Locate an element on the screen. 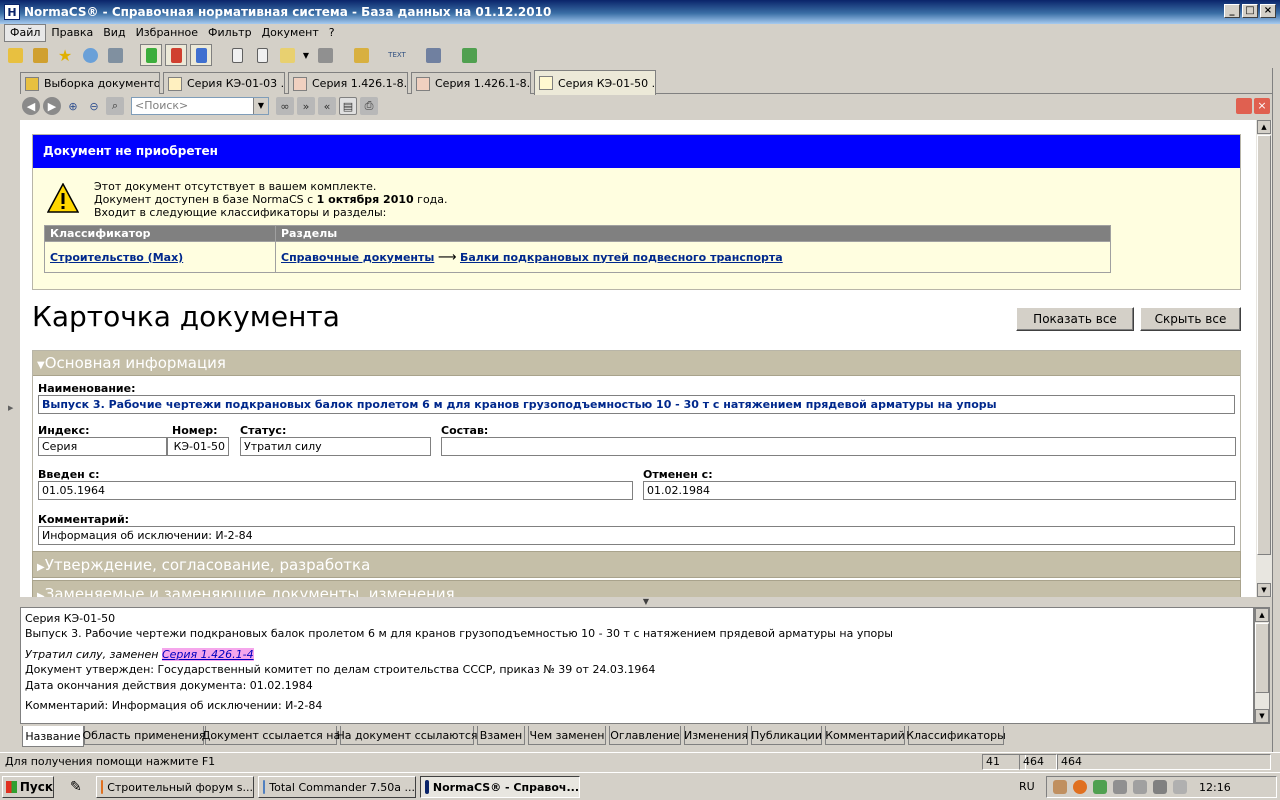  cancelled-field: 01.02.1984 is located at coordinates (939, 490).